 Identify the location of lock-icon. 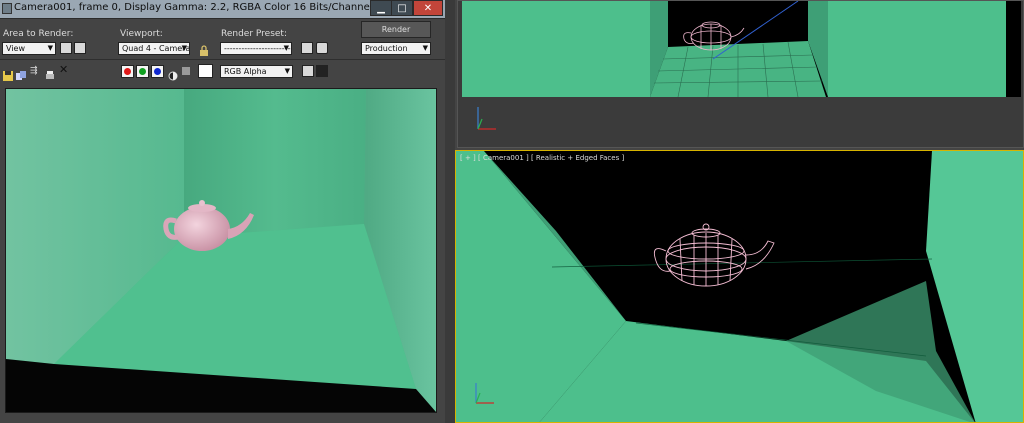
(204, 50).